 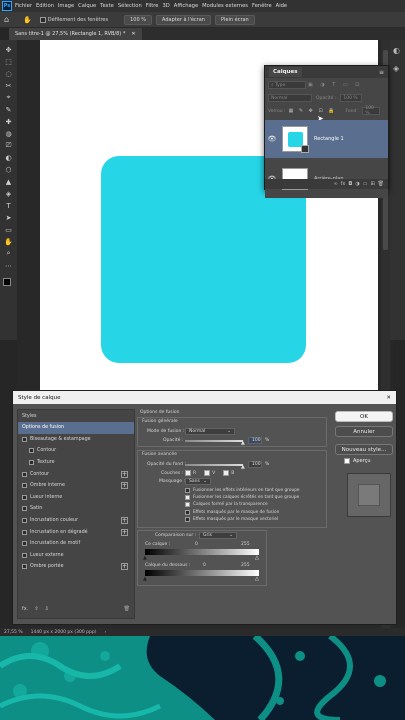 I want to click on chevron-right-icon: ›, so click(x=105, y=632).